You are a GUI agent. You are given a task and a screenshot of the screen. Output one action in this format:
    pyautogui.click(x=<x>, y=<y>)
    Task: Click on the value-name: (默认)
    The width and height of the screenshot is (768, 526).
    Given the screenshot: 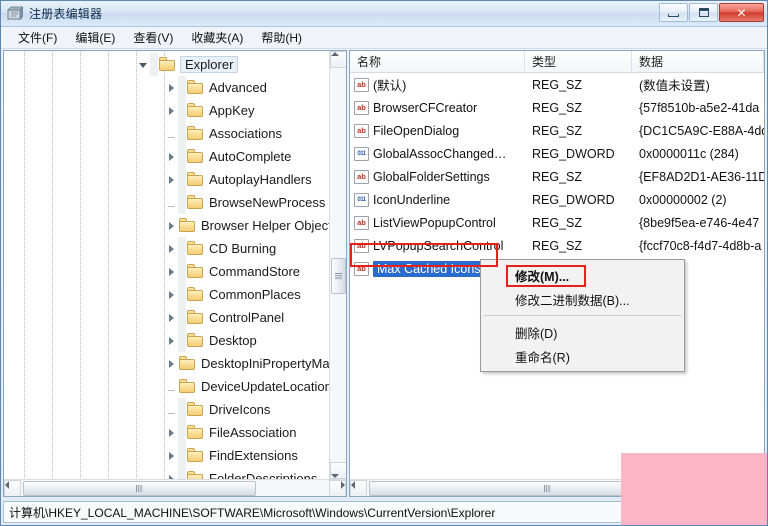 What is the action you would take?
    pyautogui.click(x=390, y=86)
    